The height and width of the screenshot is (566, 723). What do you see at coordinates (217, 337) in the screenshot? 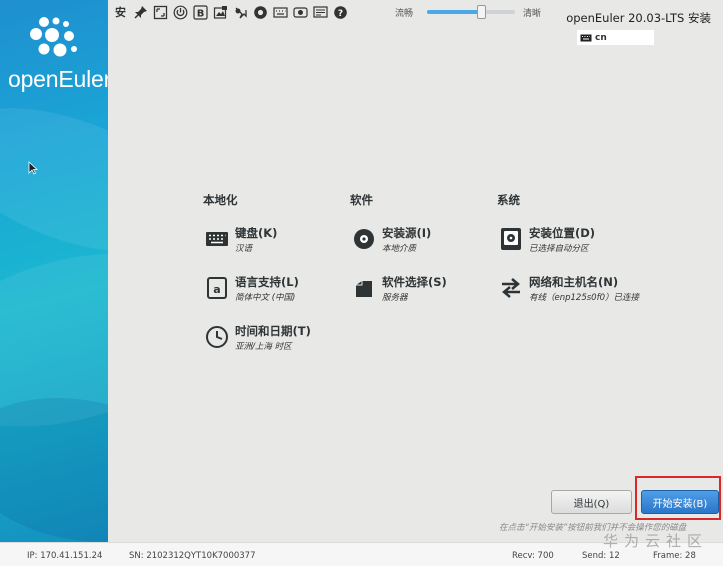
I see `clock-icon` at bounding box center [217, 337].